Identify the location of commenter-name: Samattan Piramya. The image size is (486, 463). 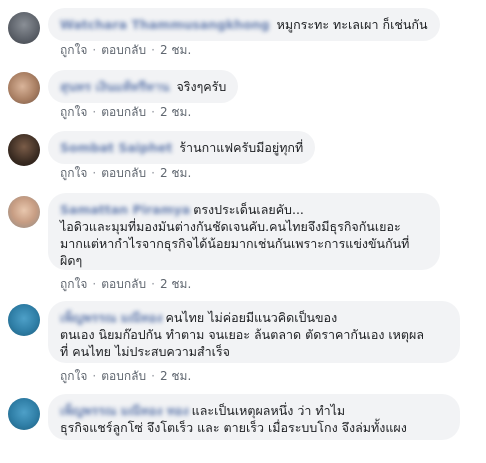
(125, 209).